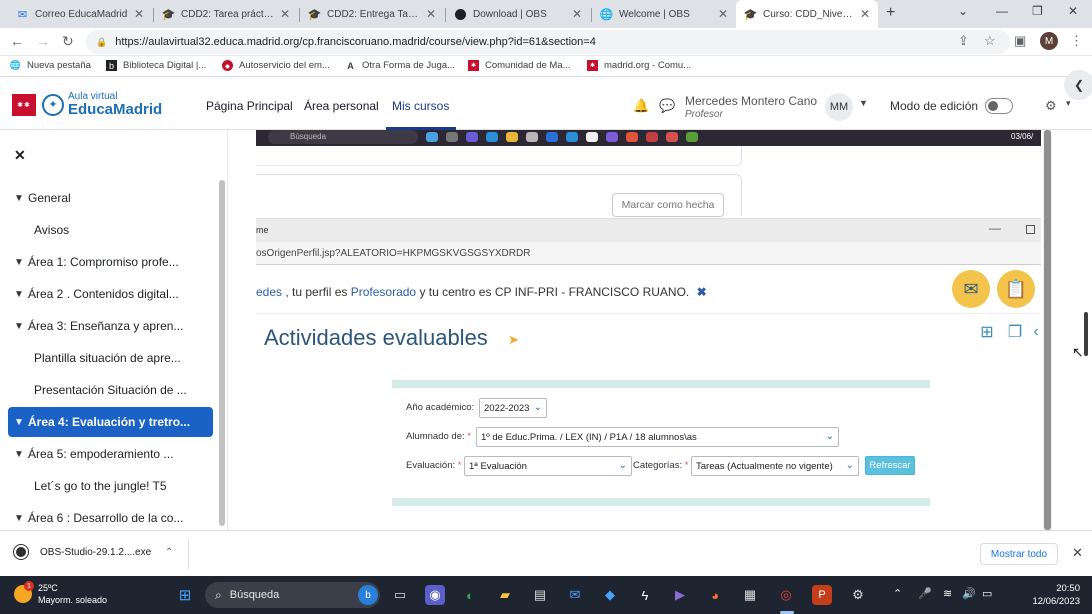 Image resolution: width=1092 pixels, height=614 pixels. Describe the element at coordinates (775, 466) in the screenshot. I see `categories-select: Tareas (Actualmente no vigente) ⌄` at that location.